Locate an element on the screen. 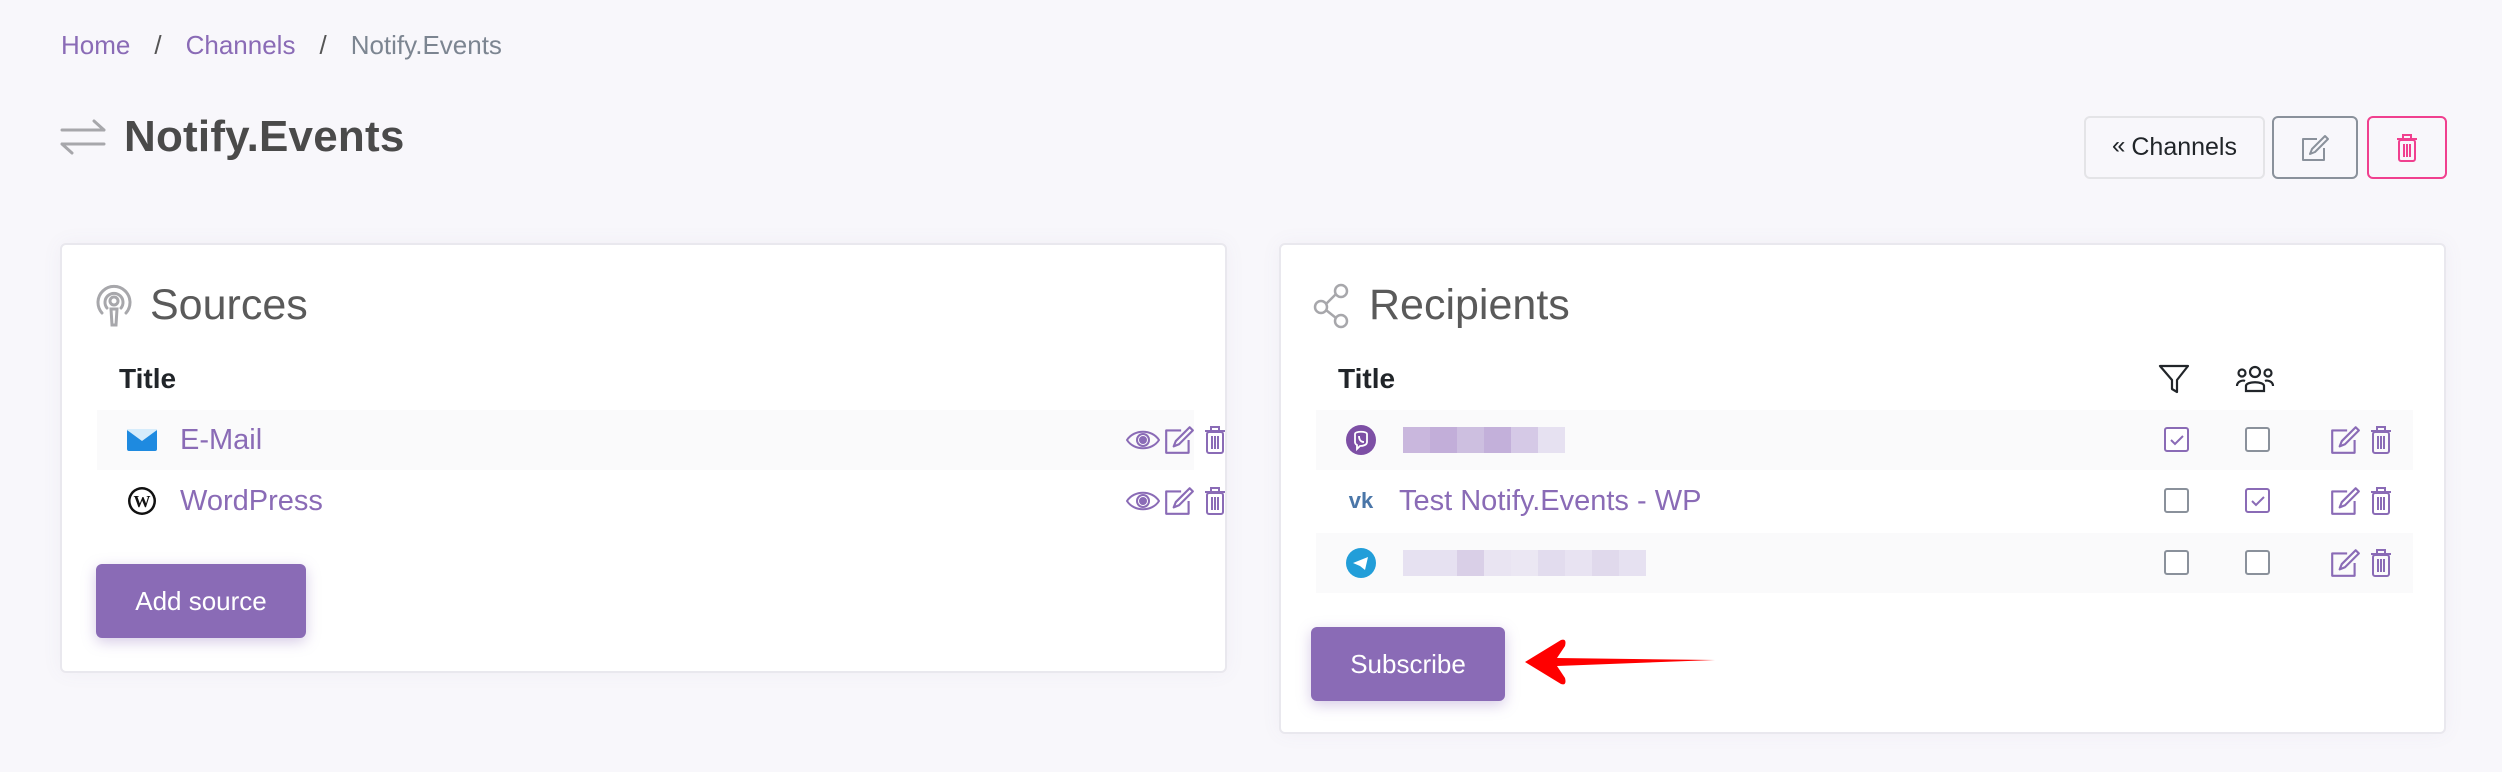 This screenshot has width=2502, height=772. recipients-title: Recipients is located at coordinates (1469, 305).